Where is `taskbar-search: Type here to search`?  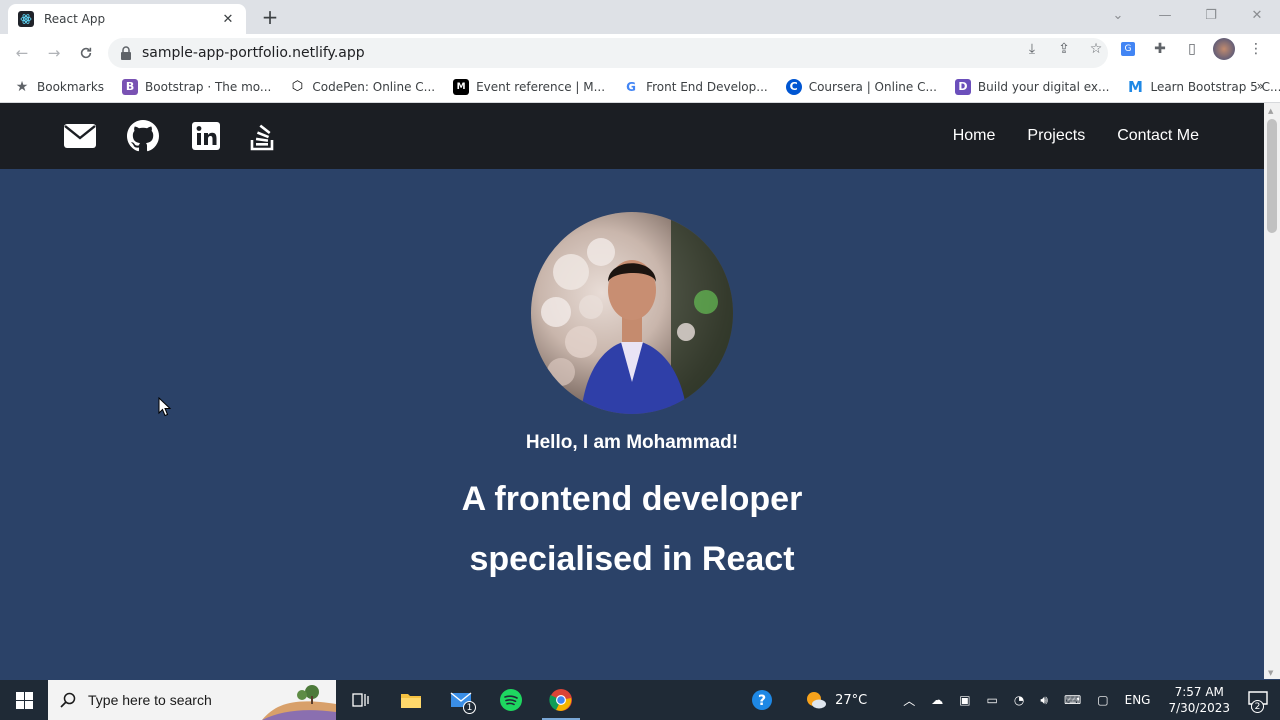 taskbar-search: Type here to search is located at coordinates (192, 700).